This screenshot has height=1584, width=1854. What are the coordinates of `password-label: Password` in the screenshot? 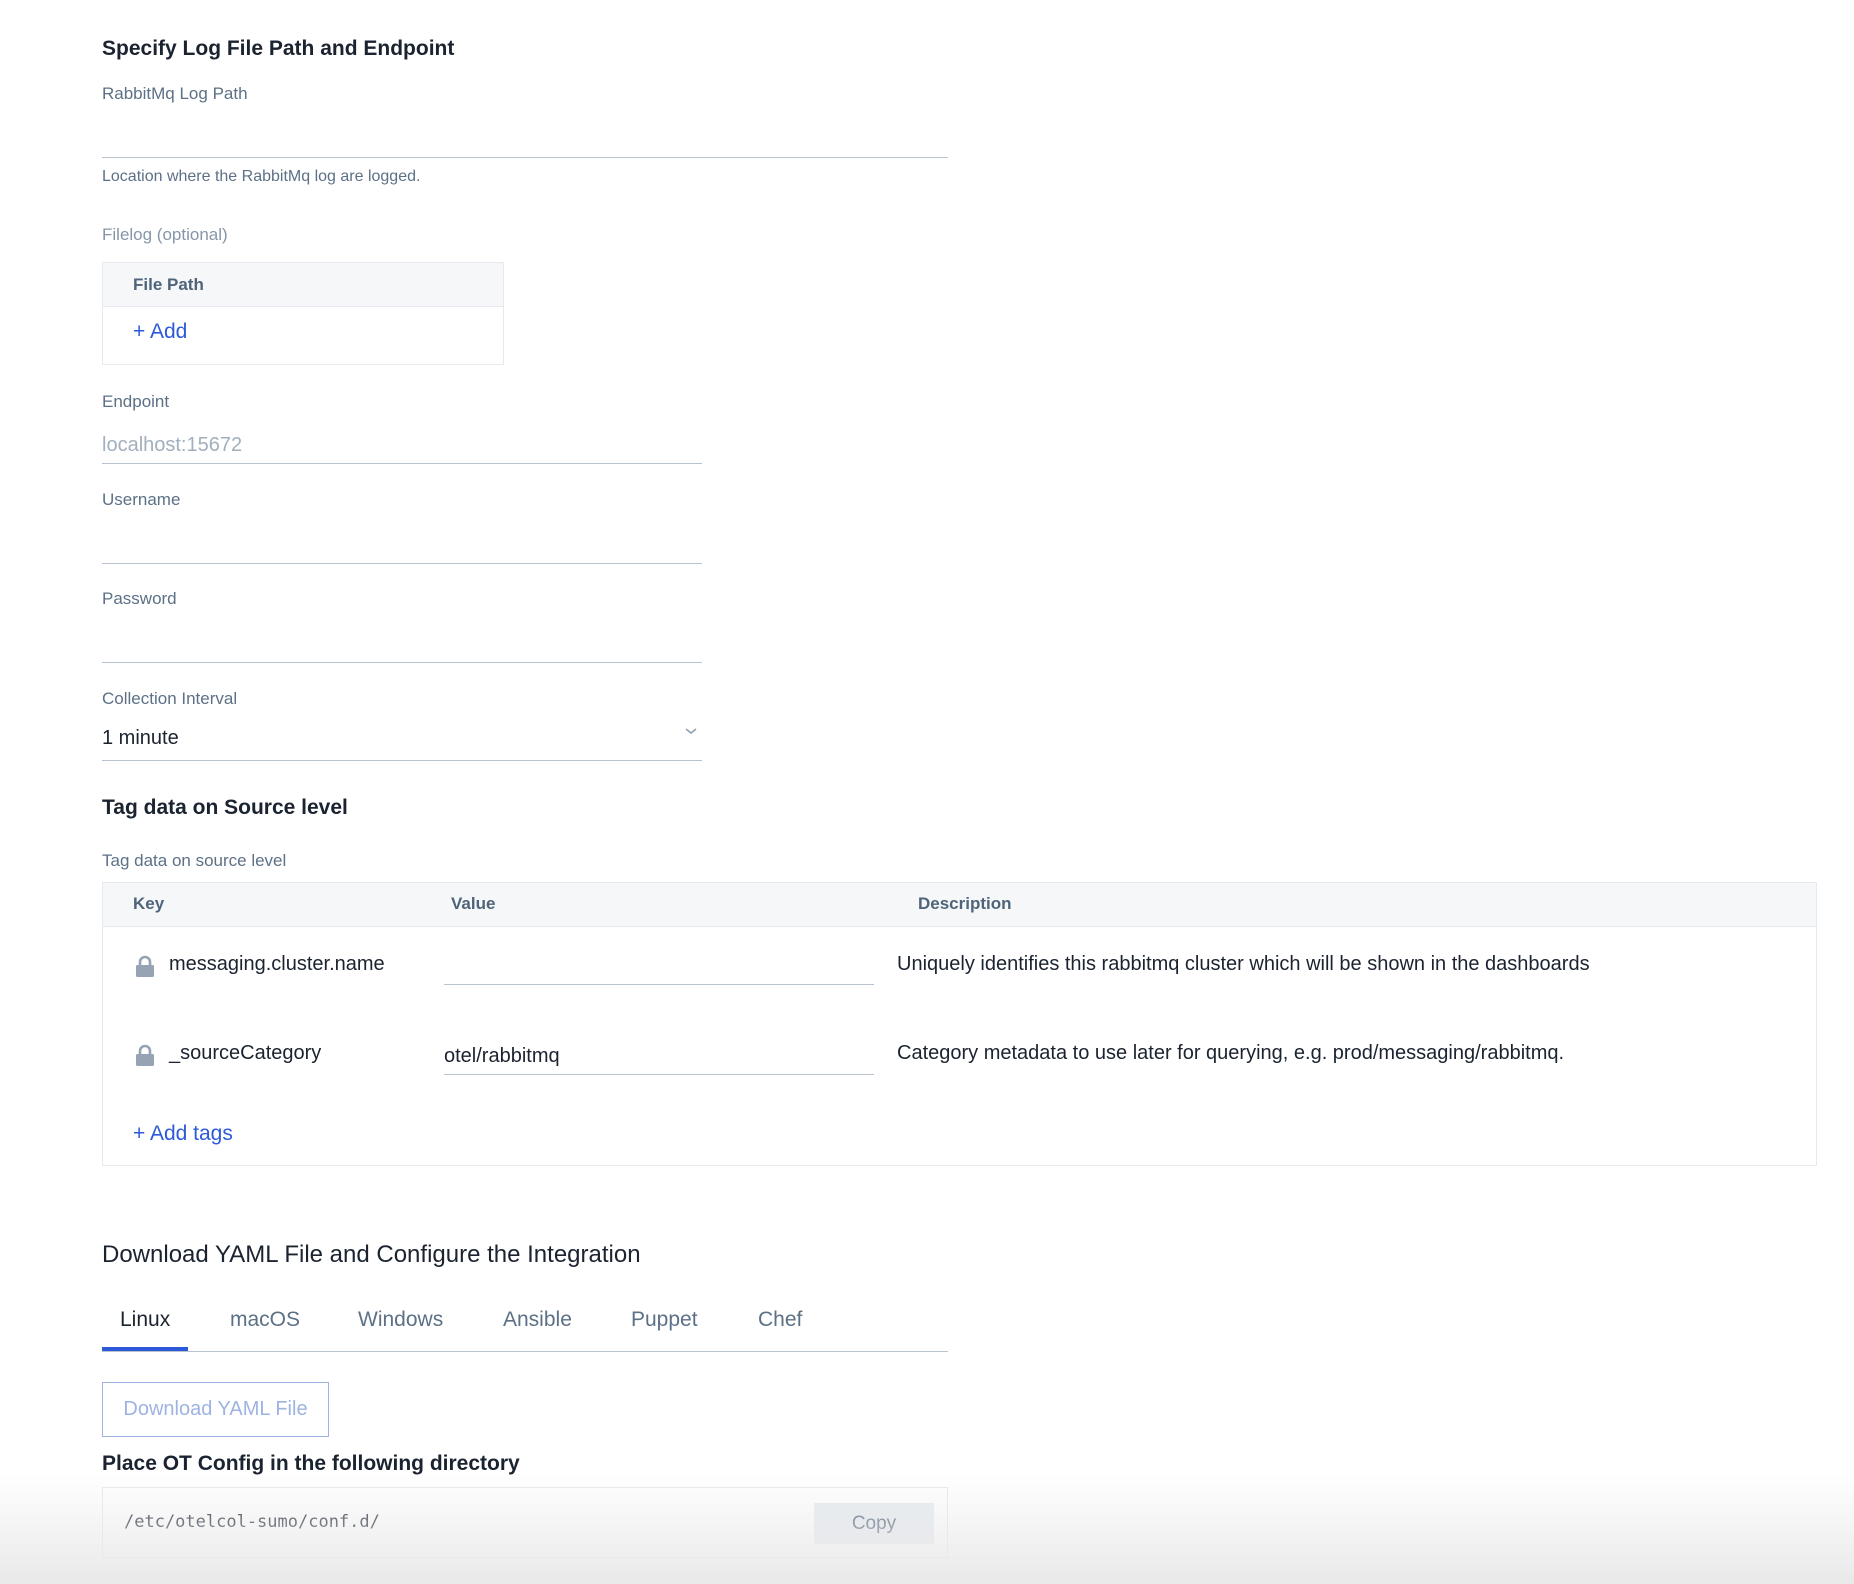 It's located at (139, 598).